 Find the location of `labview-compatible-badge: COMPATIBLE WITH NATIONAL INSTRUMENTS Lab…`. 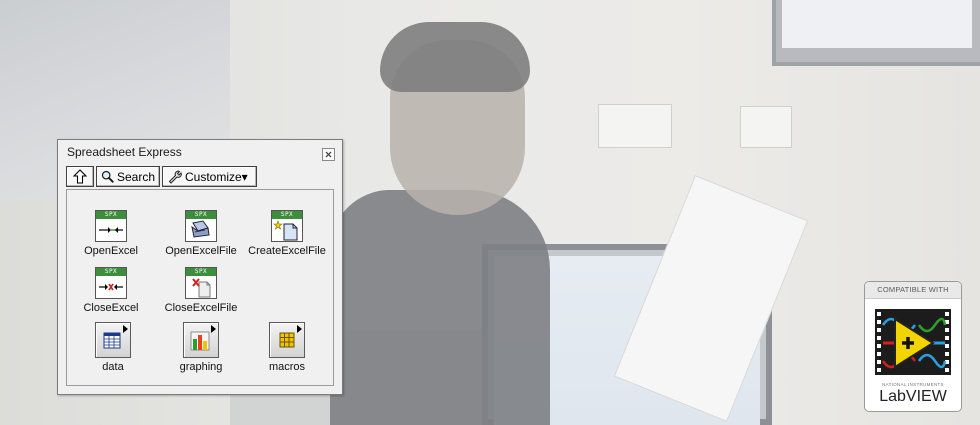

labview-compatible-badge: COMPATIBLE WITH NATIONAL INSTRUMENTS Lab… is located at coordinates (913, 346).